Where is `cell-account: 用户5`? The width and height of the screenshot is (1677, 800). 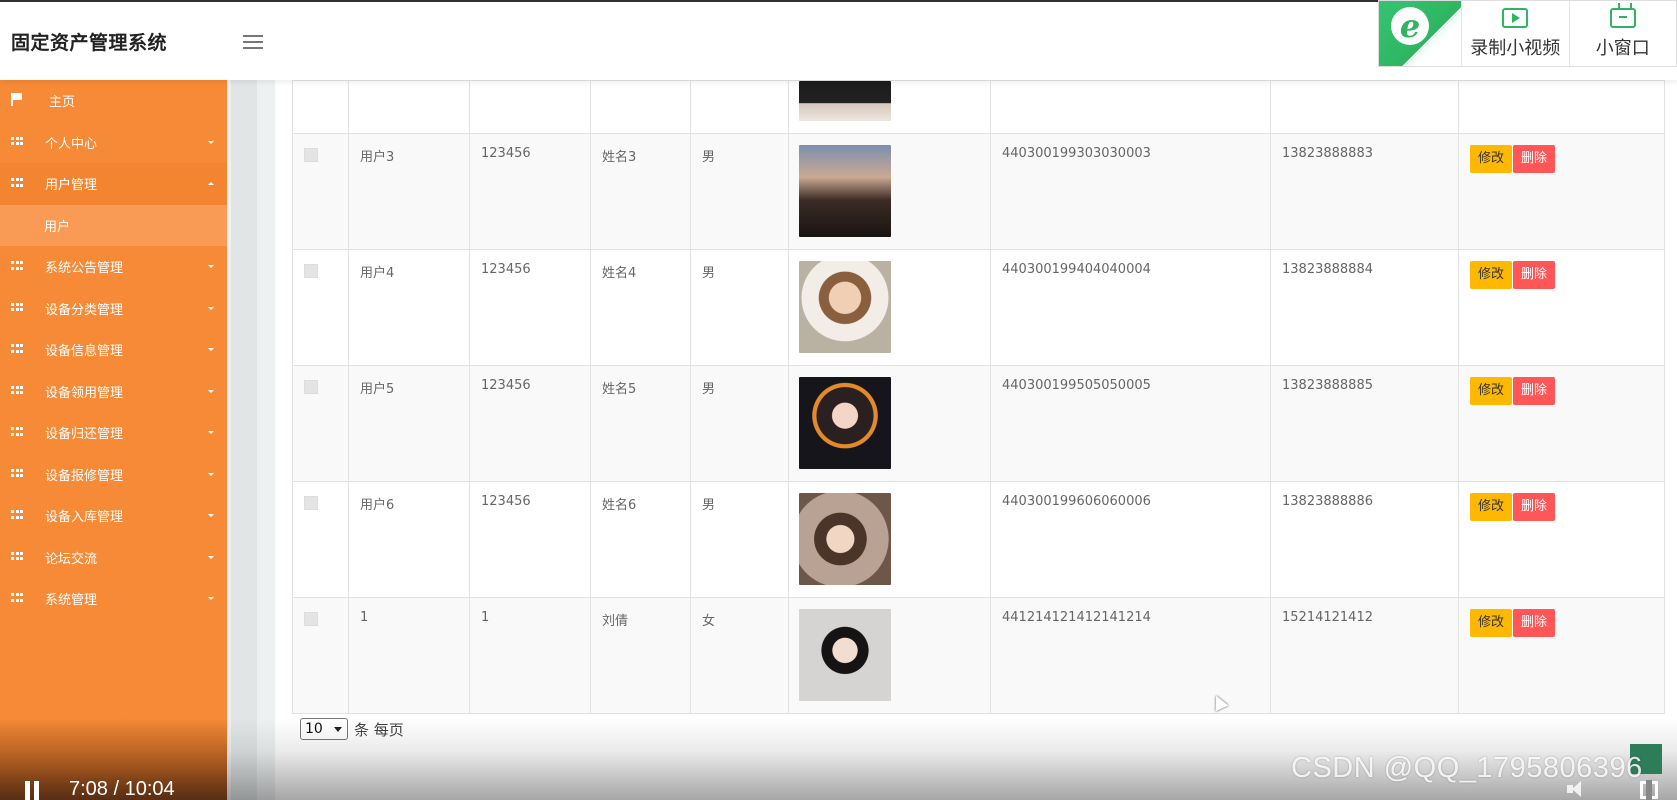 cell-account: 用户5 is located at coordinates (409, 423).